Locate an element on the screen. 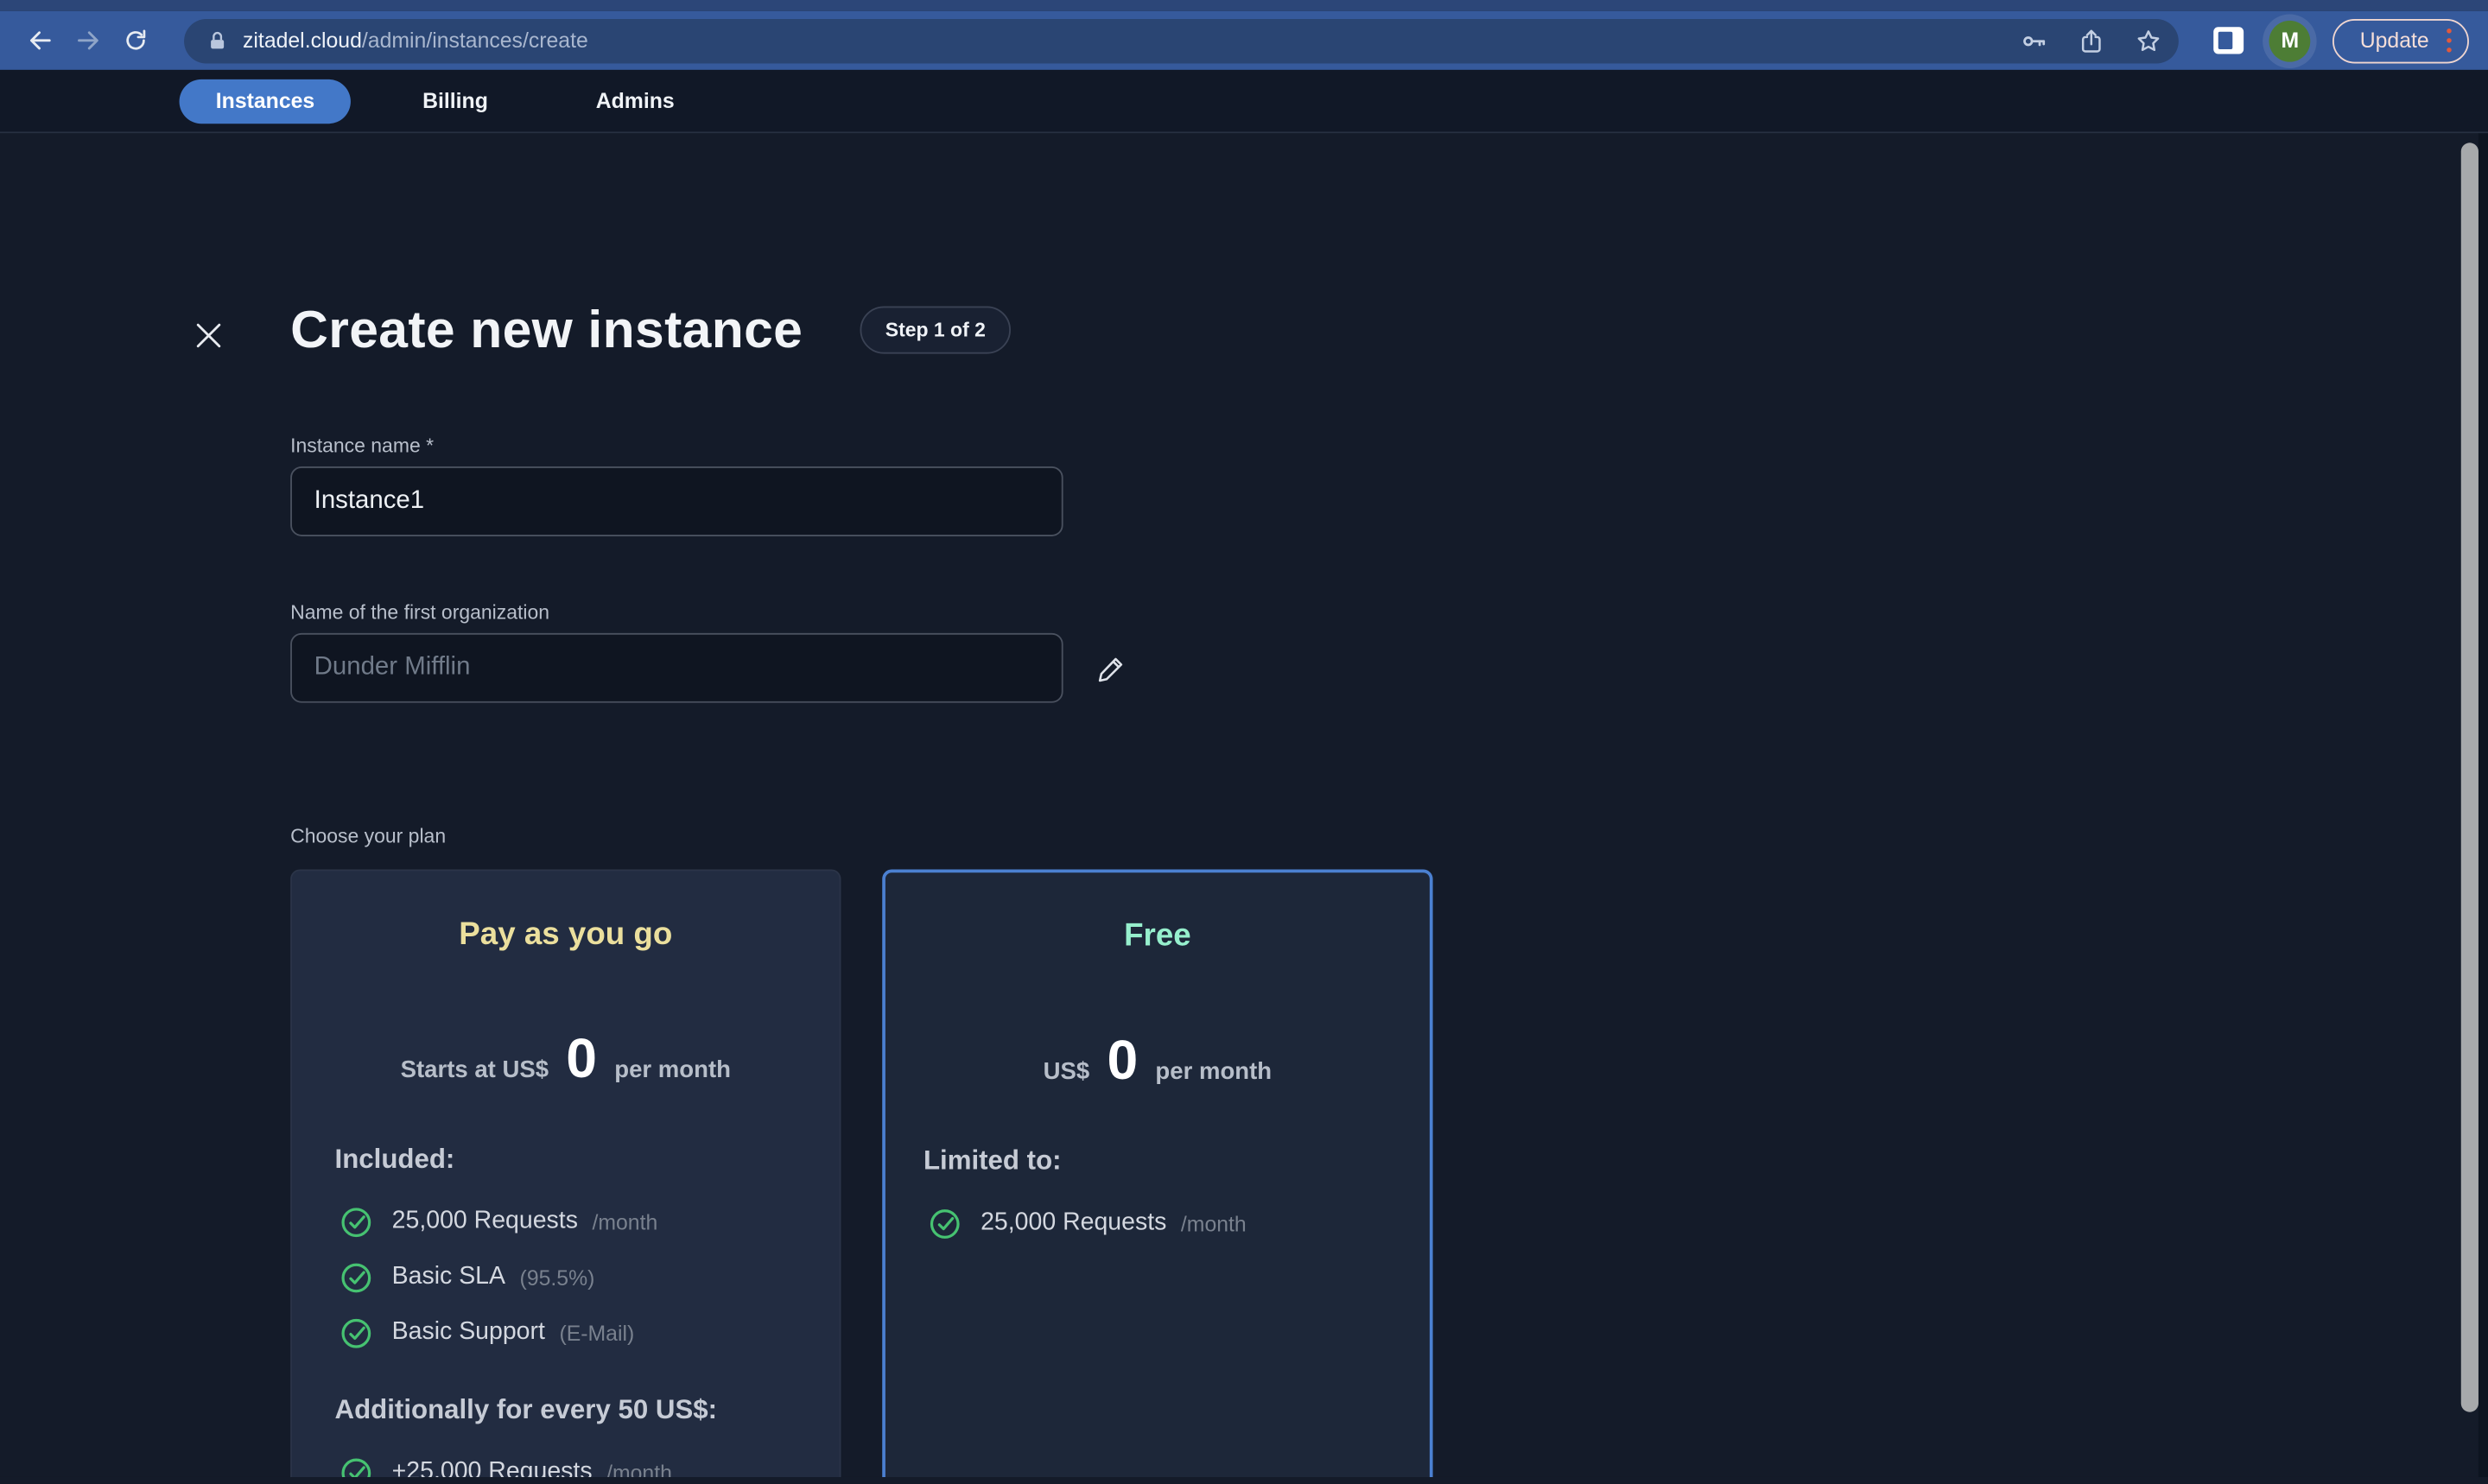  plan-feature: Basic Support (E-Mail) is located at coordinates (566, 1333).